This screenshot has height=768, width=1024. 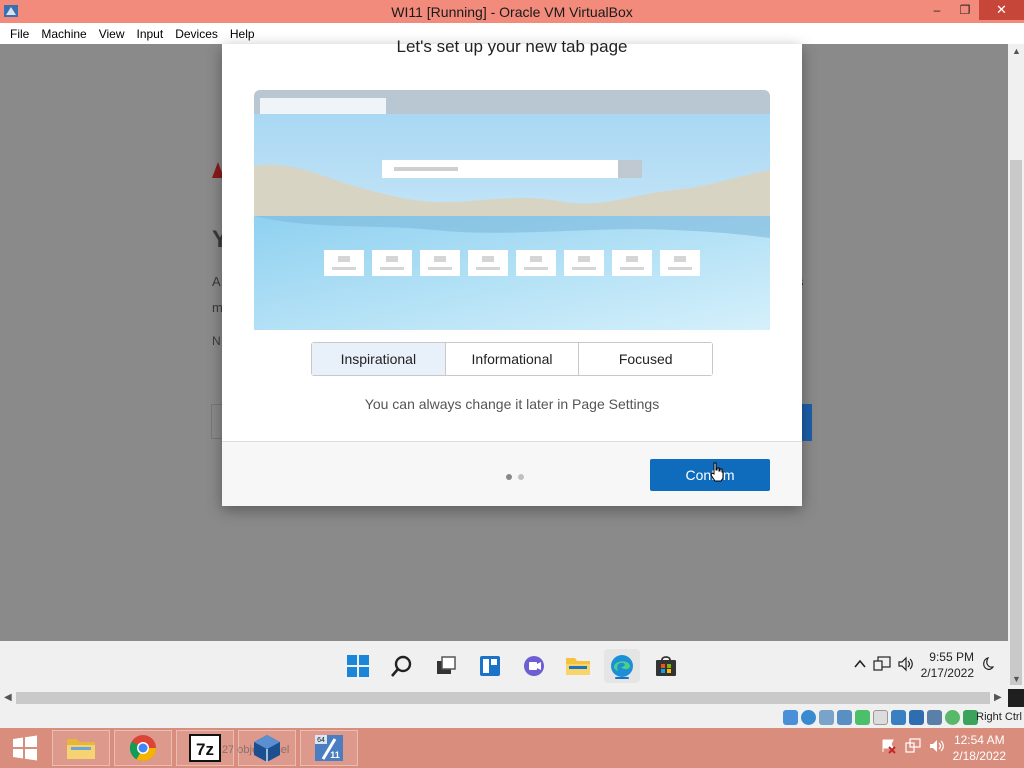 I want to click on host-date: 2/18/2022, so click(x=979, y=756).